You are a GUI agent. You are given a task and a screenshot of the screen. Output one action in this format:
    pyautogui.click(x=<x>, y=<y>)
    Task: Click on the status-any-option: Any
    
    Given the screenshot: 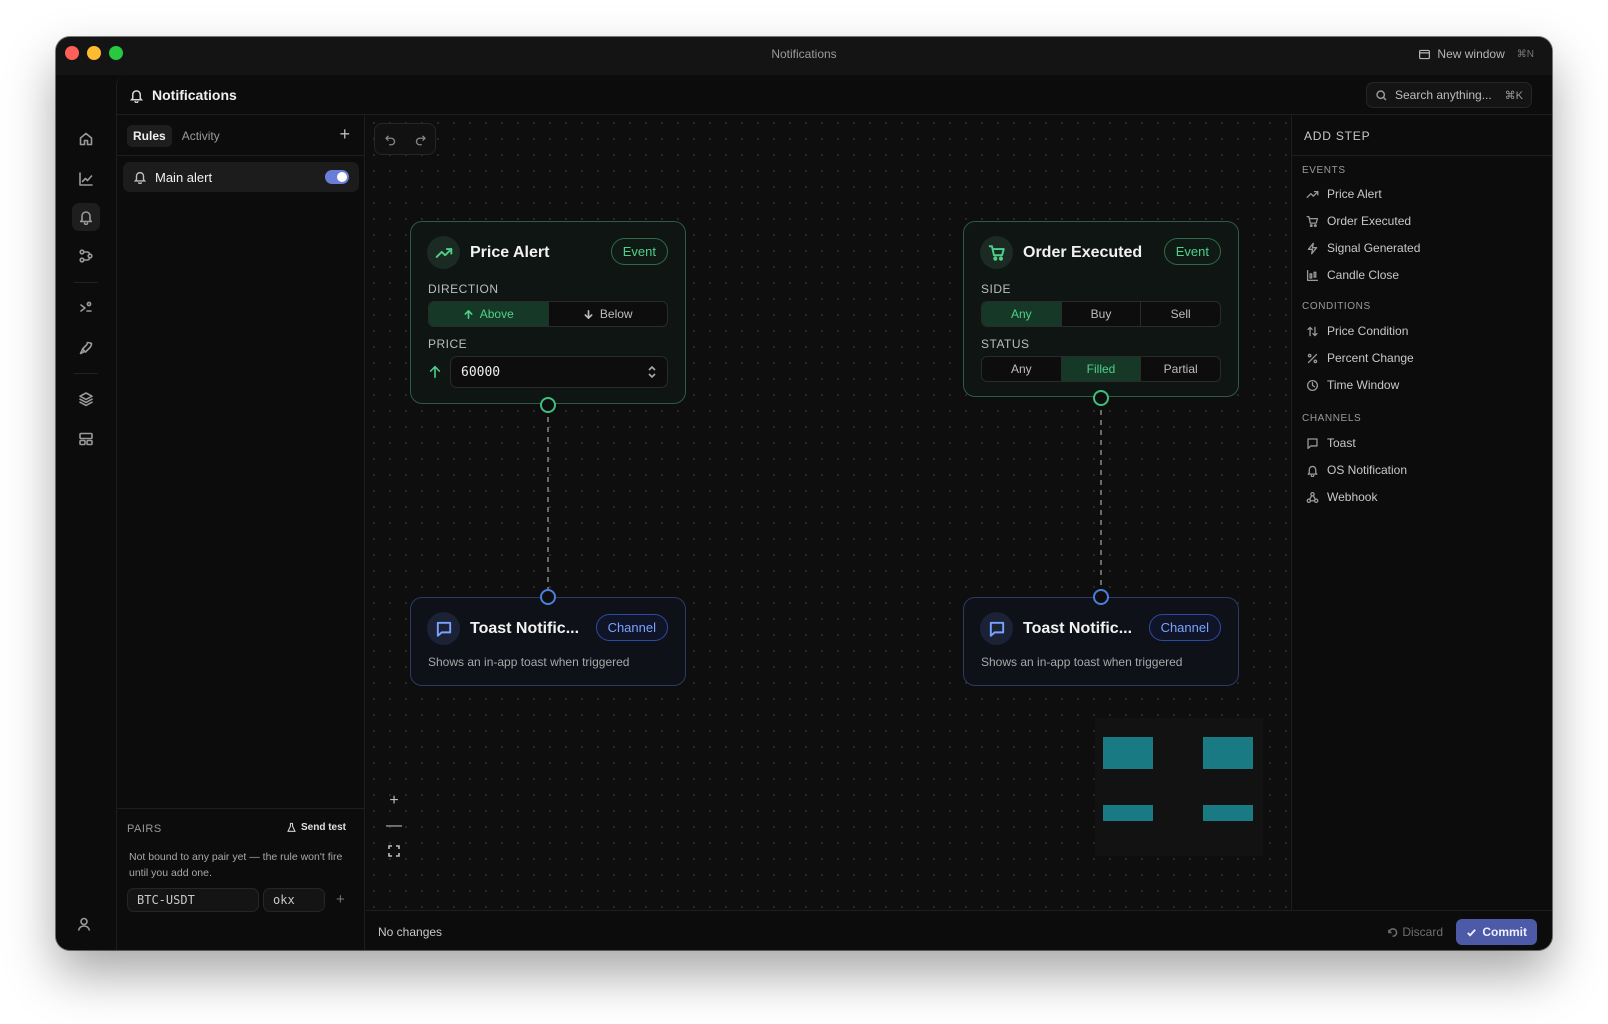 What is the action you would take?
    pyautogui.click(x=1022, y=369)
    